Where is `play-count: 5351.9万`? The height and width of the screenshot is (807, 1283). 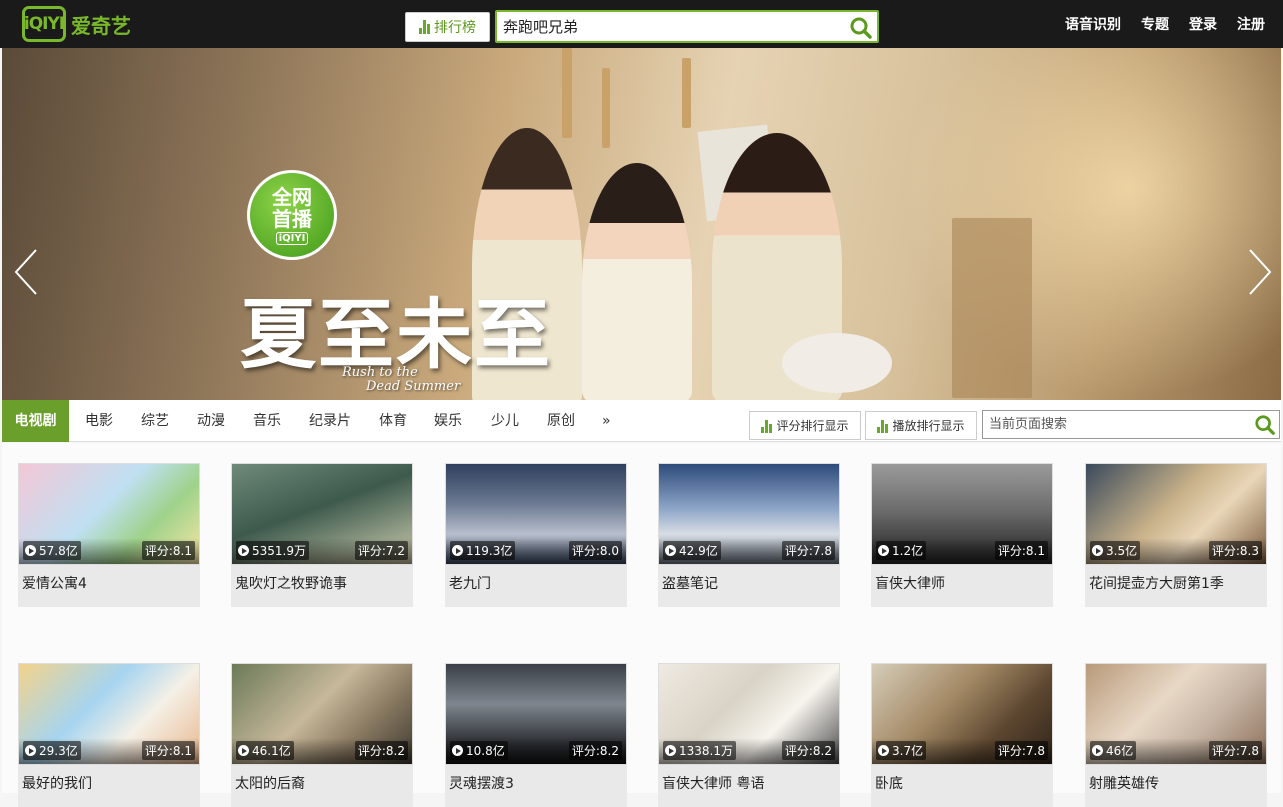
play-count: 5351.9万 is located at coordinates (272, 550).